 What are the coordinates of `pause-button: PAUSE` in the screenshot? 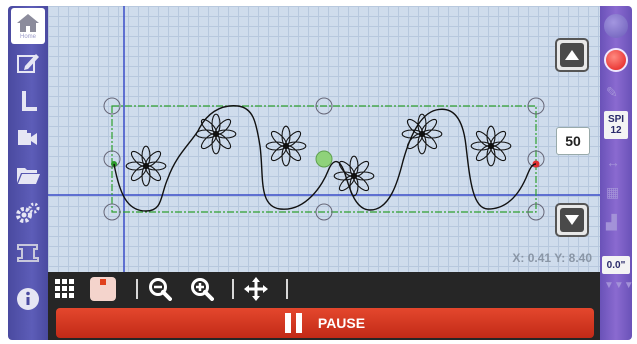 It's located at (325, 323).